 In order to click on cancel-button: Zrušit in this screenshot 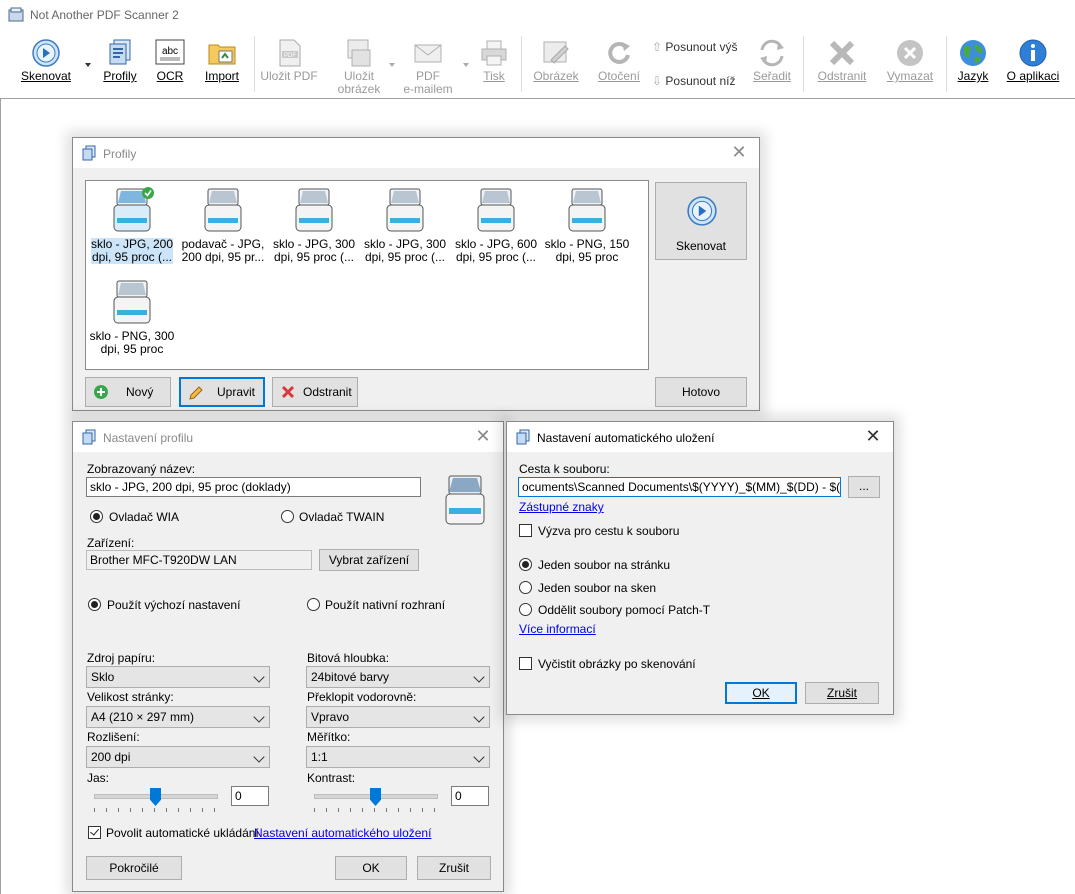, I will do `click(454, 868)`.